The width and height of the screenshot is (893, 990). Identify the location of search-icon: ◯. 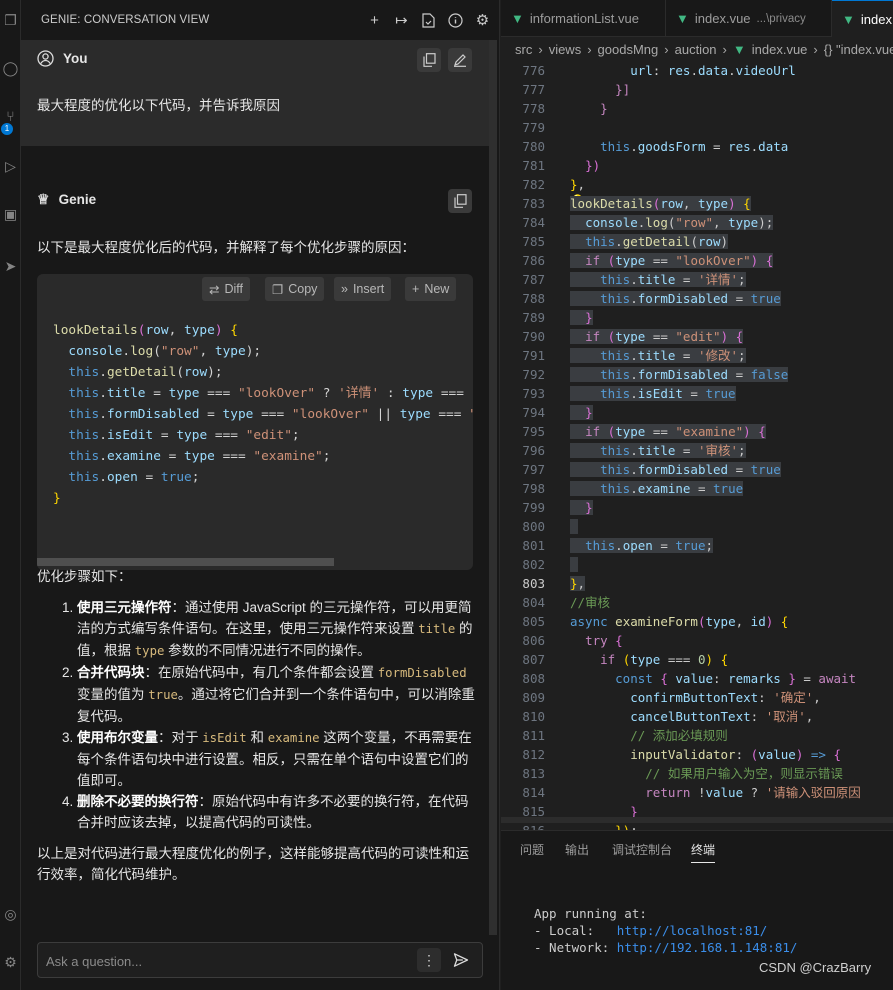
(10, 71).